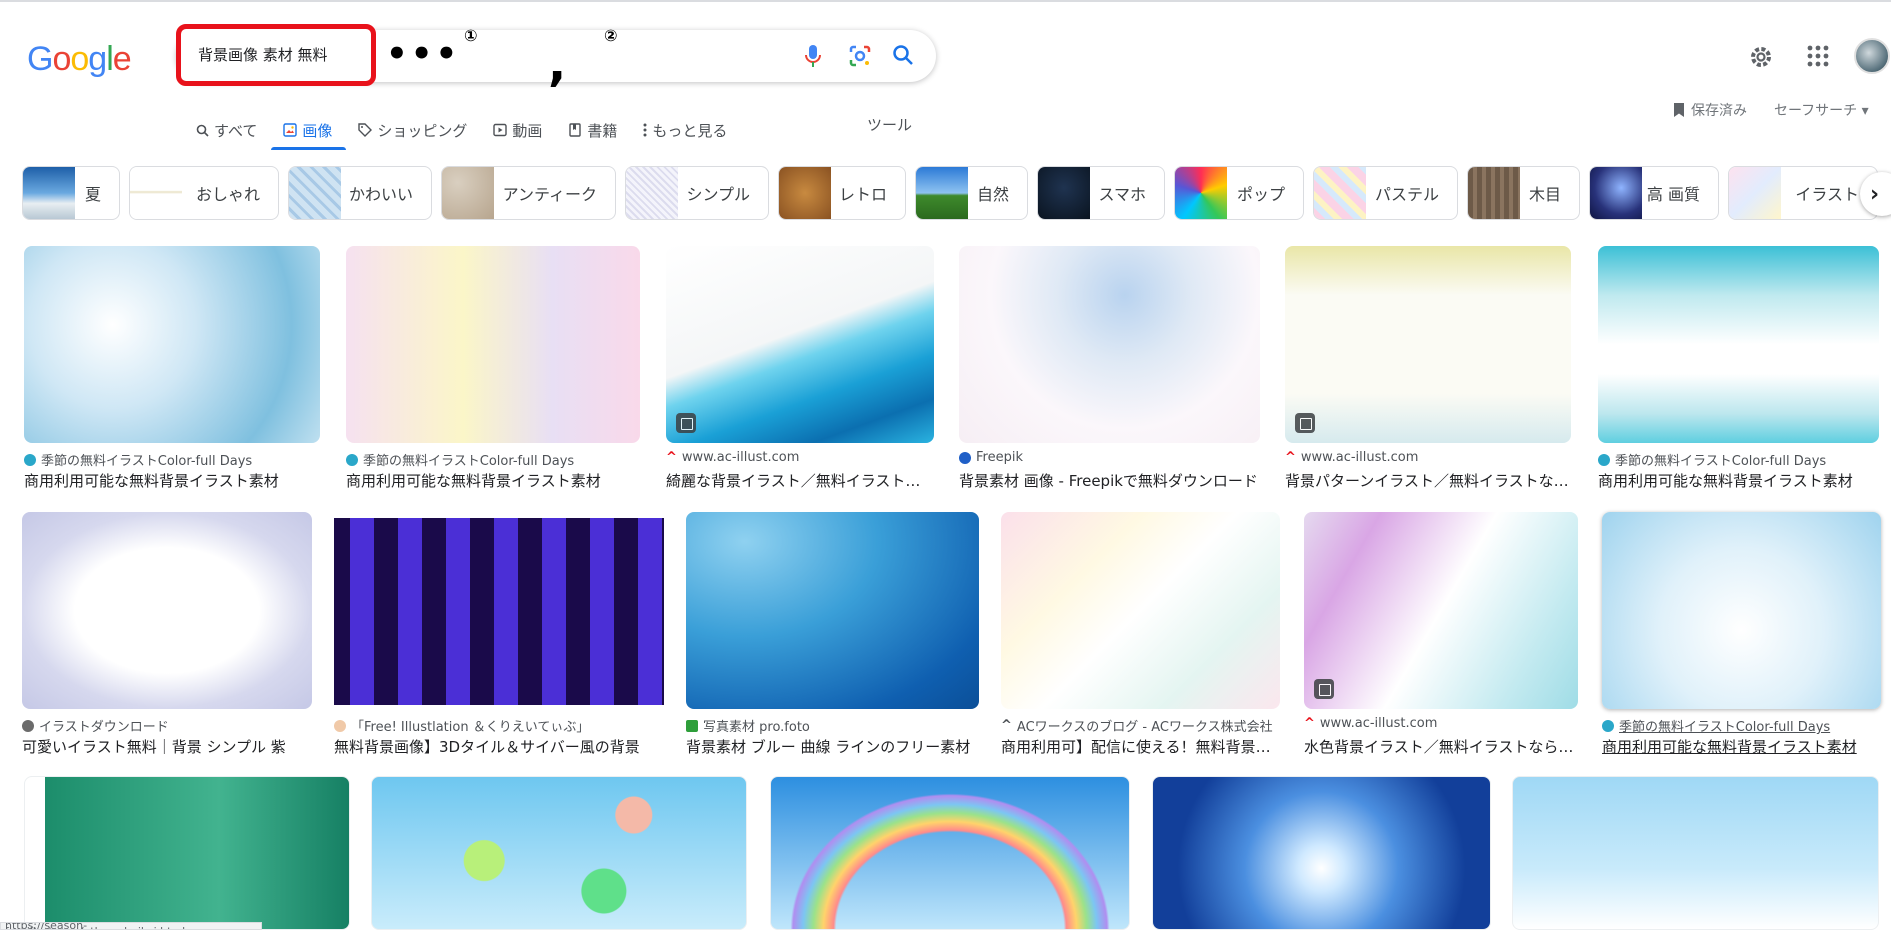  What do you see at coordinates (889, 130) in the screenshot?
I see `tools-button: ツール` at bounding box center [889, 130].